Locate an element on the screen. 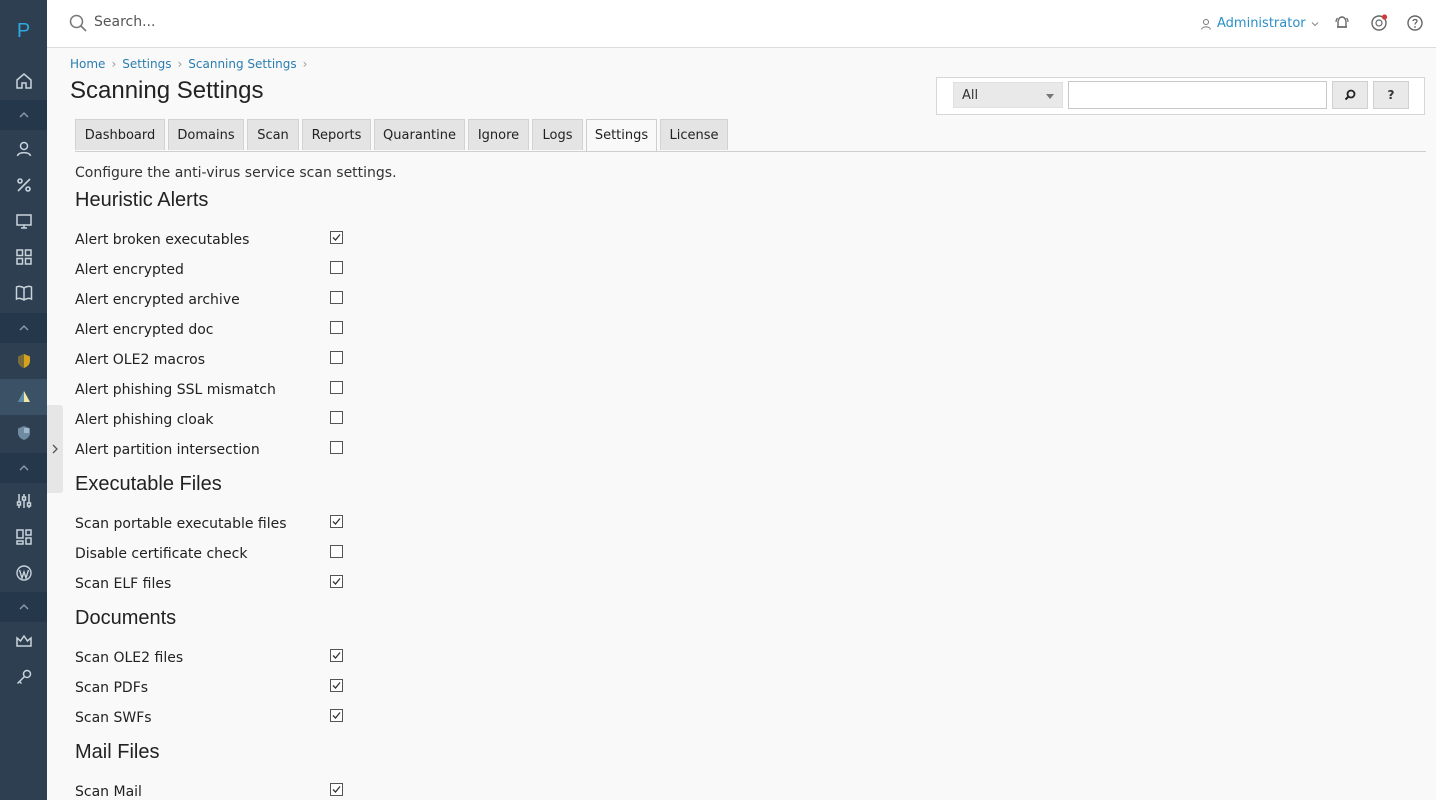 The width and height of the screenshot is (1436, 800). alert-encrypted-checkbox is located at coordinates (336, 267).